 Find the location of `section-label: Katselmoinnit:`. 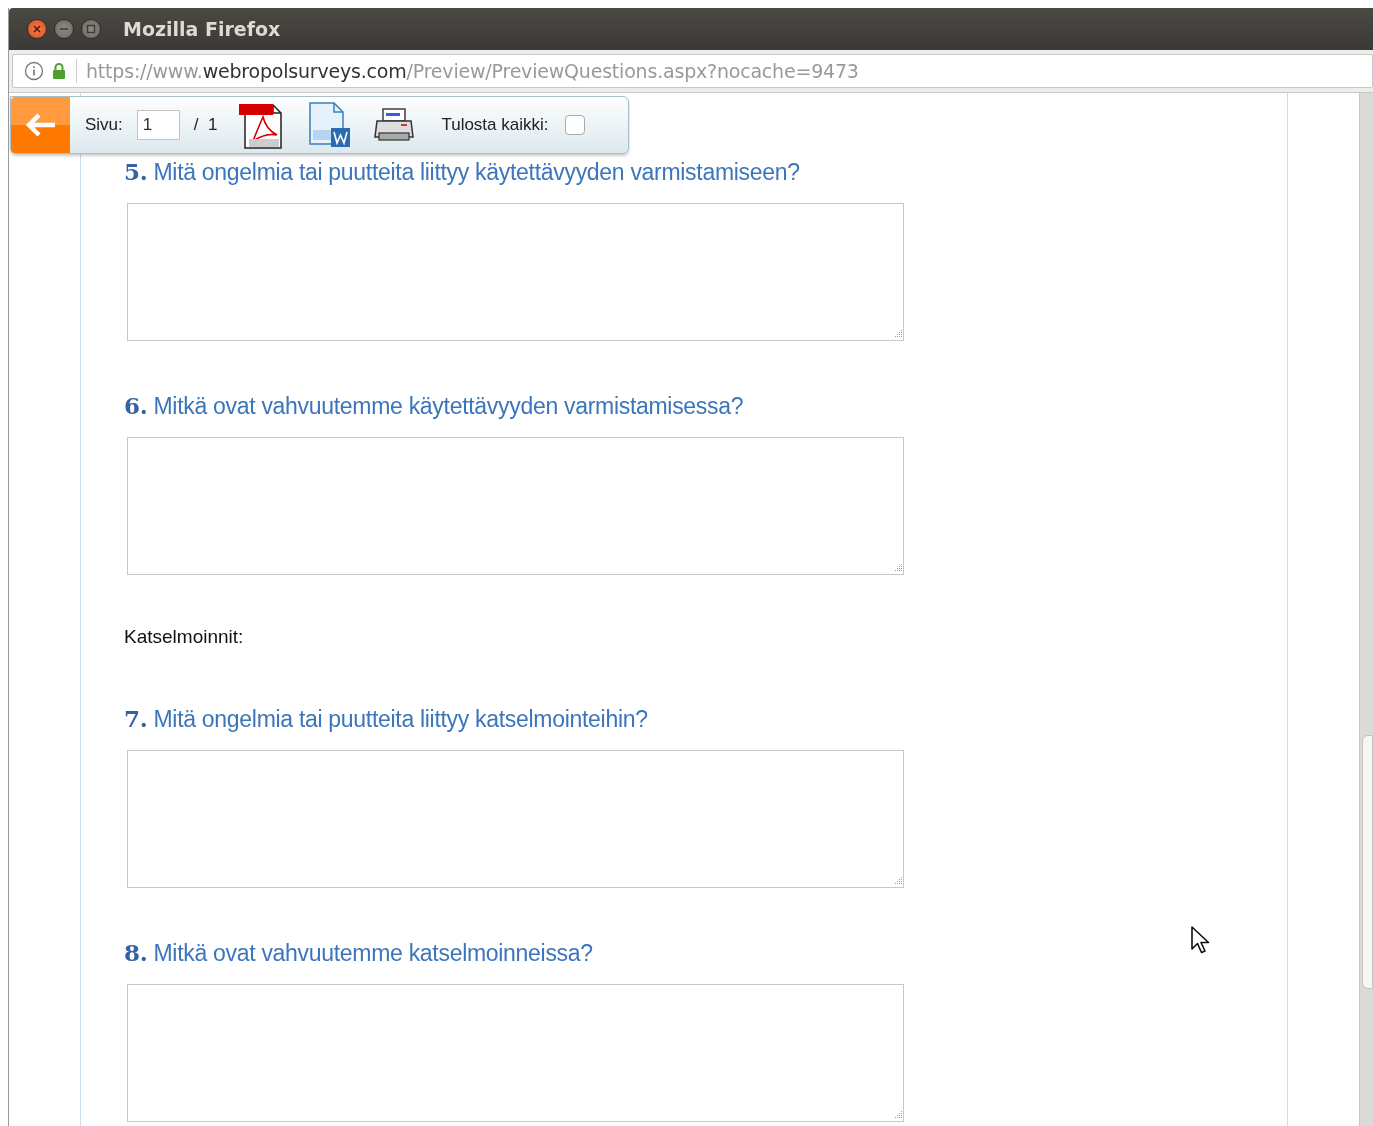

section-label: Katselmoinnit: is located at coordinates (184, 637).